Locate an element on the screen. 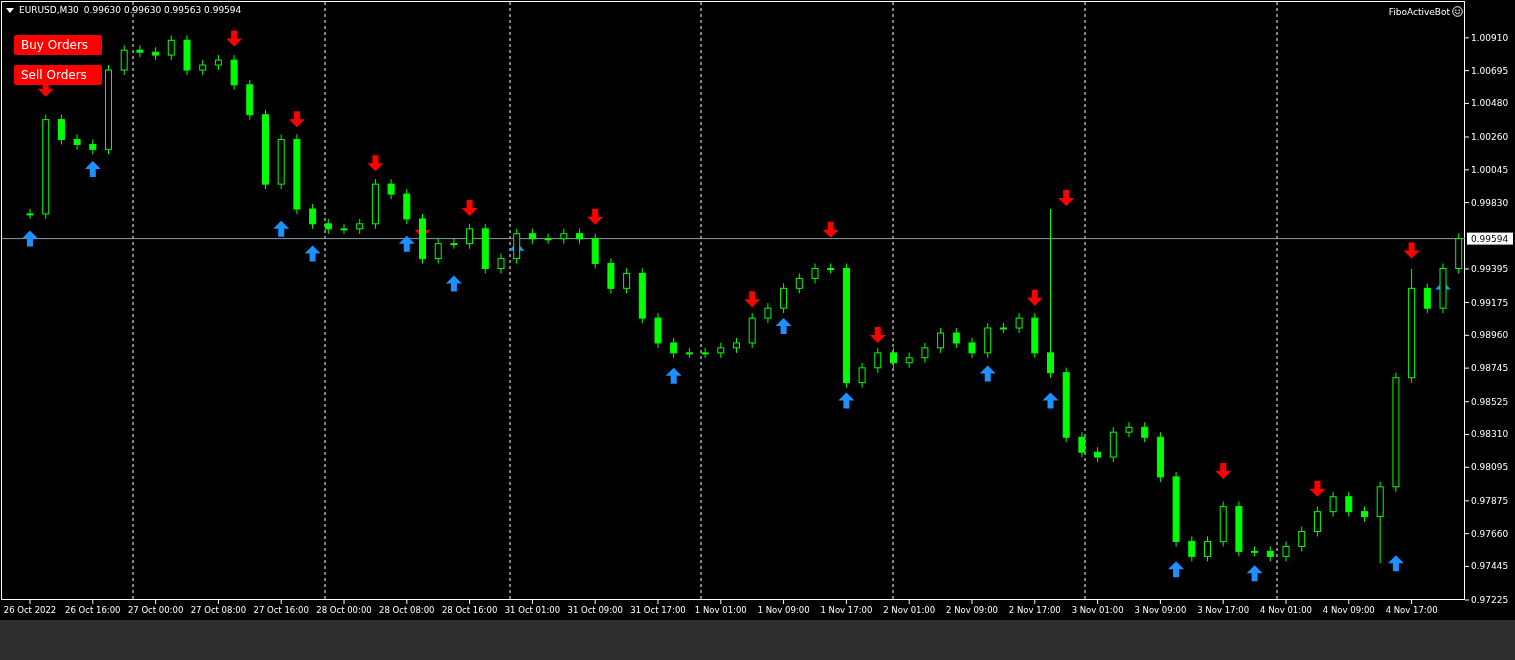  price-label: 1.00045 is located at coordinates (1490, 169).